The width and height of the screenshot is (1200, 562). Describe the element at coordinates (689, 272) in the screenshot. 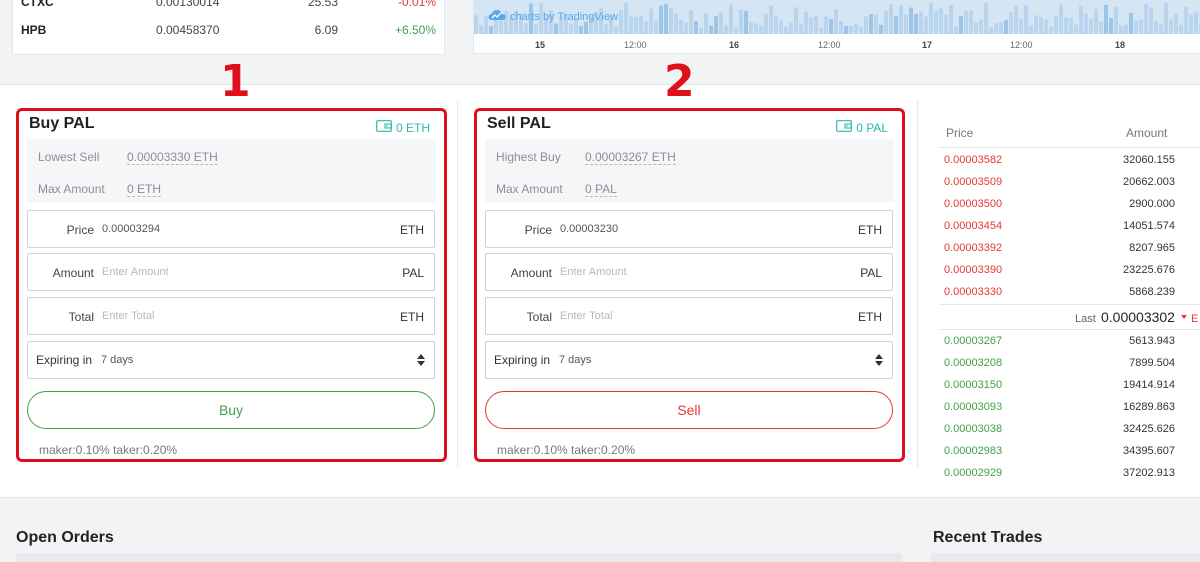

I see `sell-amount-field: Amount Enter Amount PAL` at that location.